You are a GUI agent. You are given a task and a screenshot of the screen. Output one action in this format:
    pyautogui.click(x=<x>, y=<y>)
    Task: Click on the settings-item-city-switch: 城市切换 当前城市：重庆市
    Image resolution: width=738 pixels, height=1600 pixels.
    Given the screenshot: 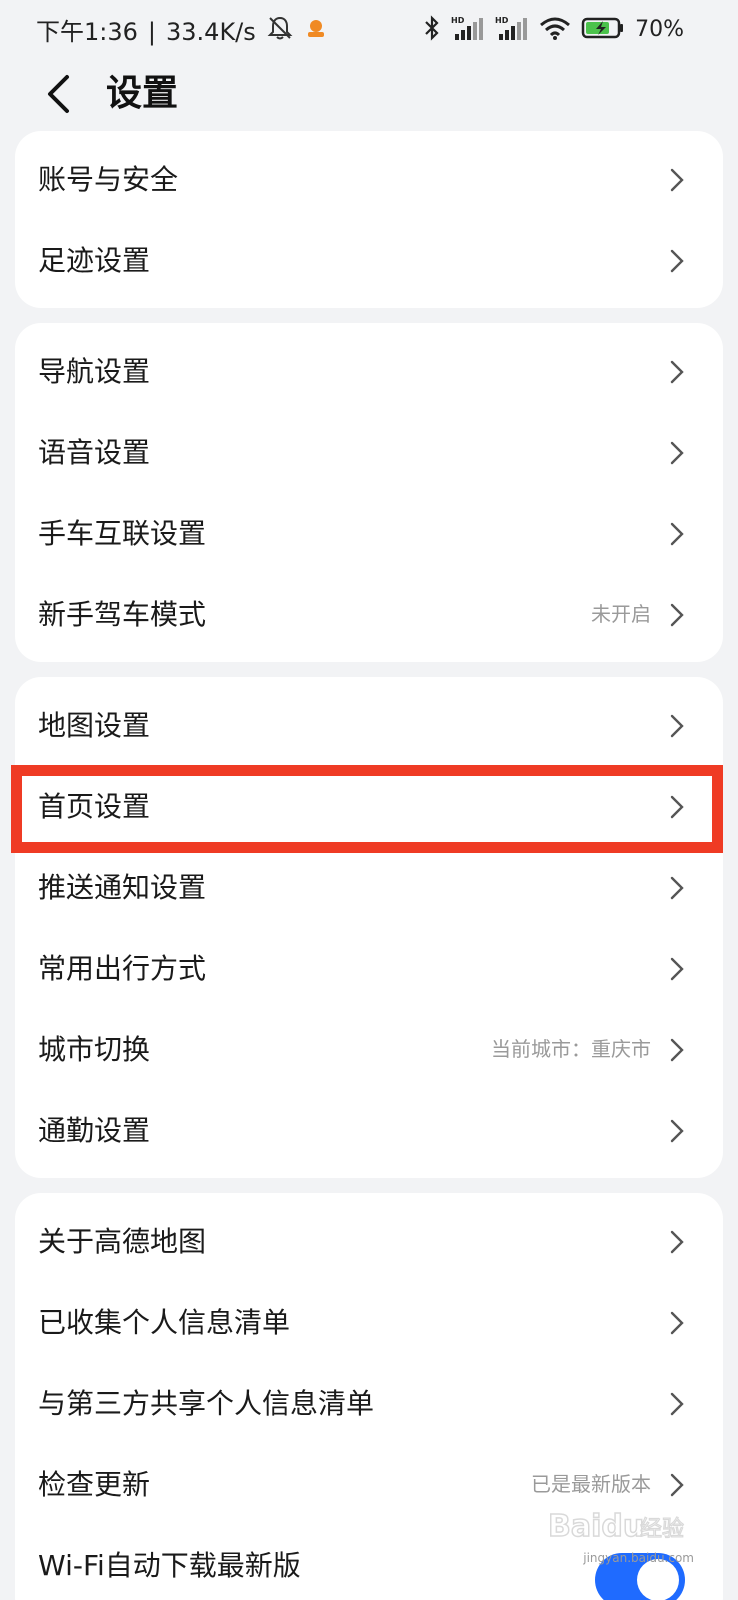 What is the action you would take?
    pyautogui.click(x=369, y=1049)
    